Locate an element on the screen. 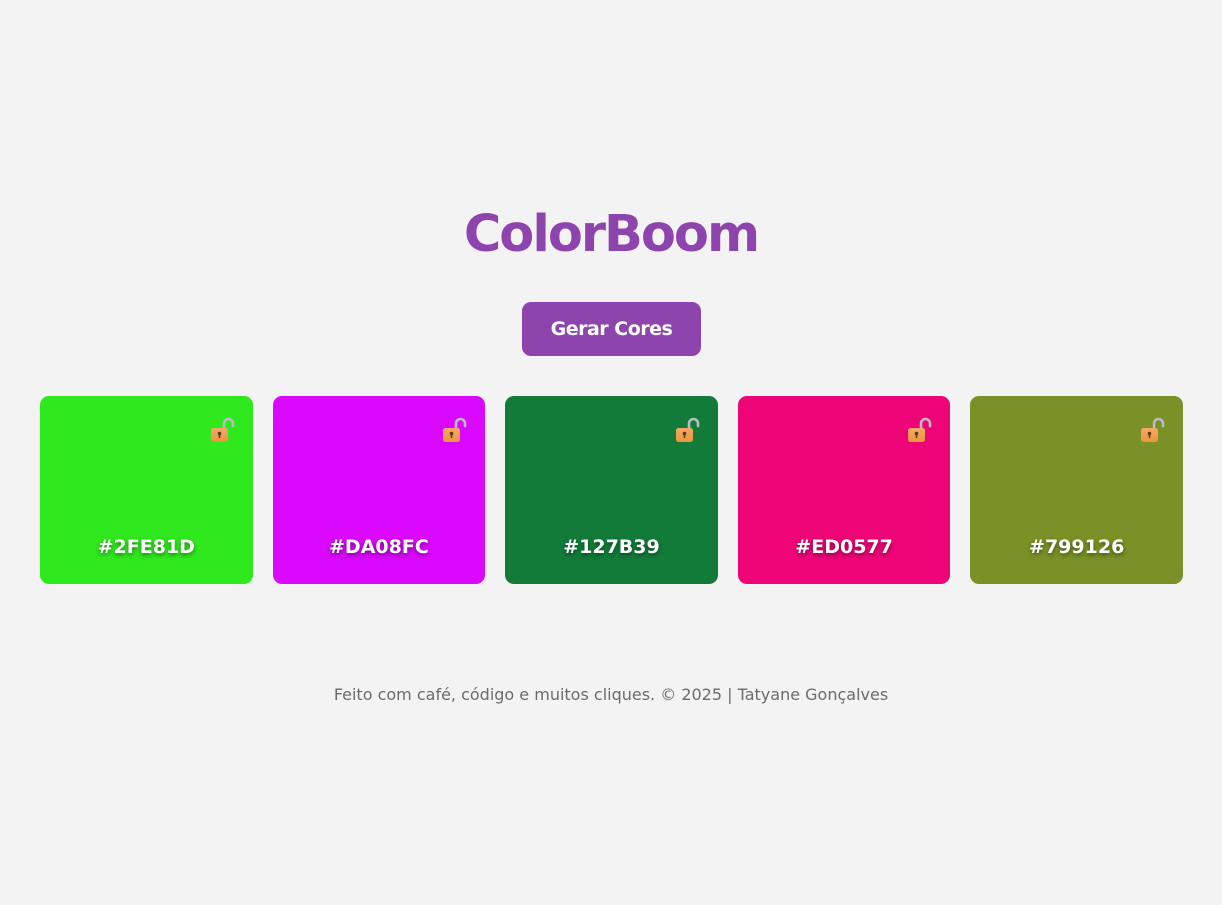 This screenshot has width=1222, height=905. app-title: ColorBoom is located at coordinates (611, 234).